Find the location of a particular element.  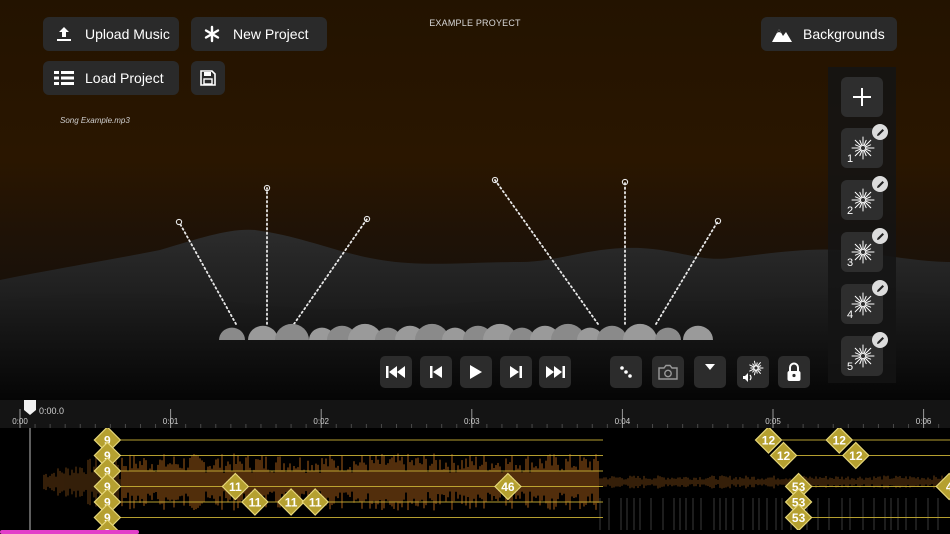

asterisk-icon is located at coordinates (212, 34).